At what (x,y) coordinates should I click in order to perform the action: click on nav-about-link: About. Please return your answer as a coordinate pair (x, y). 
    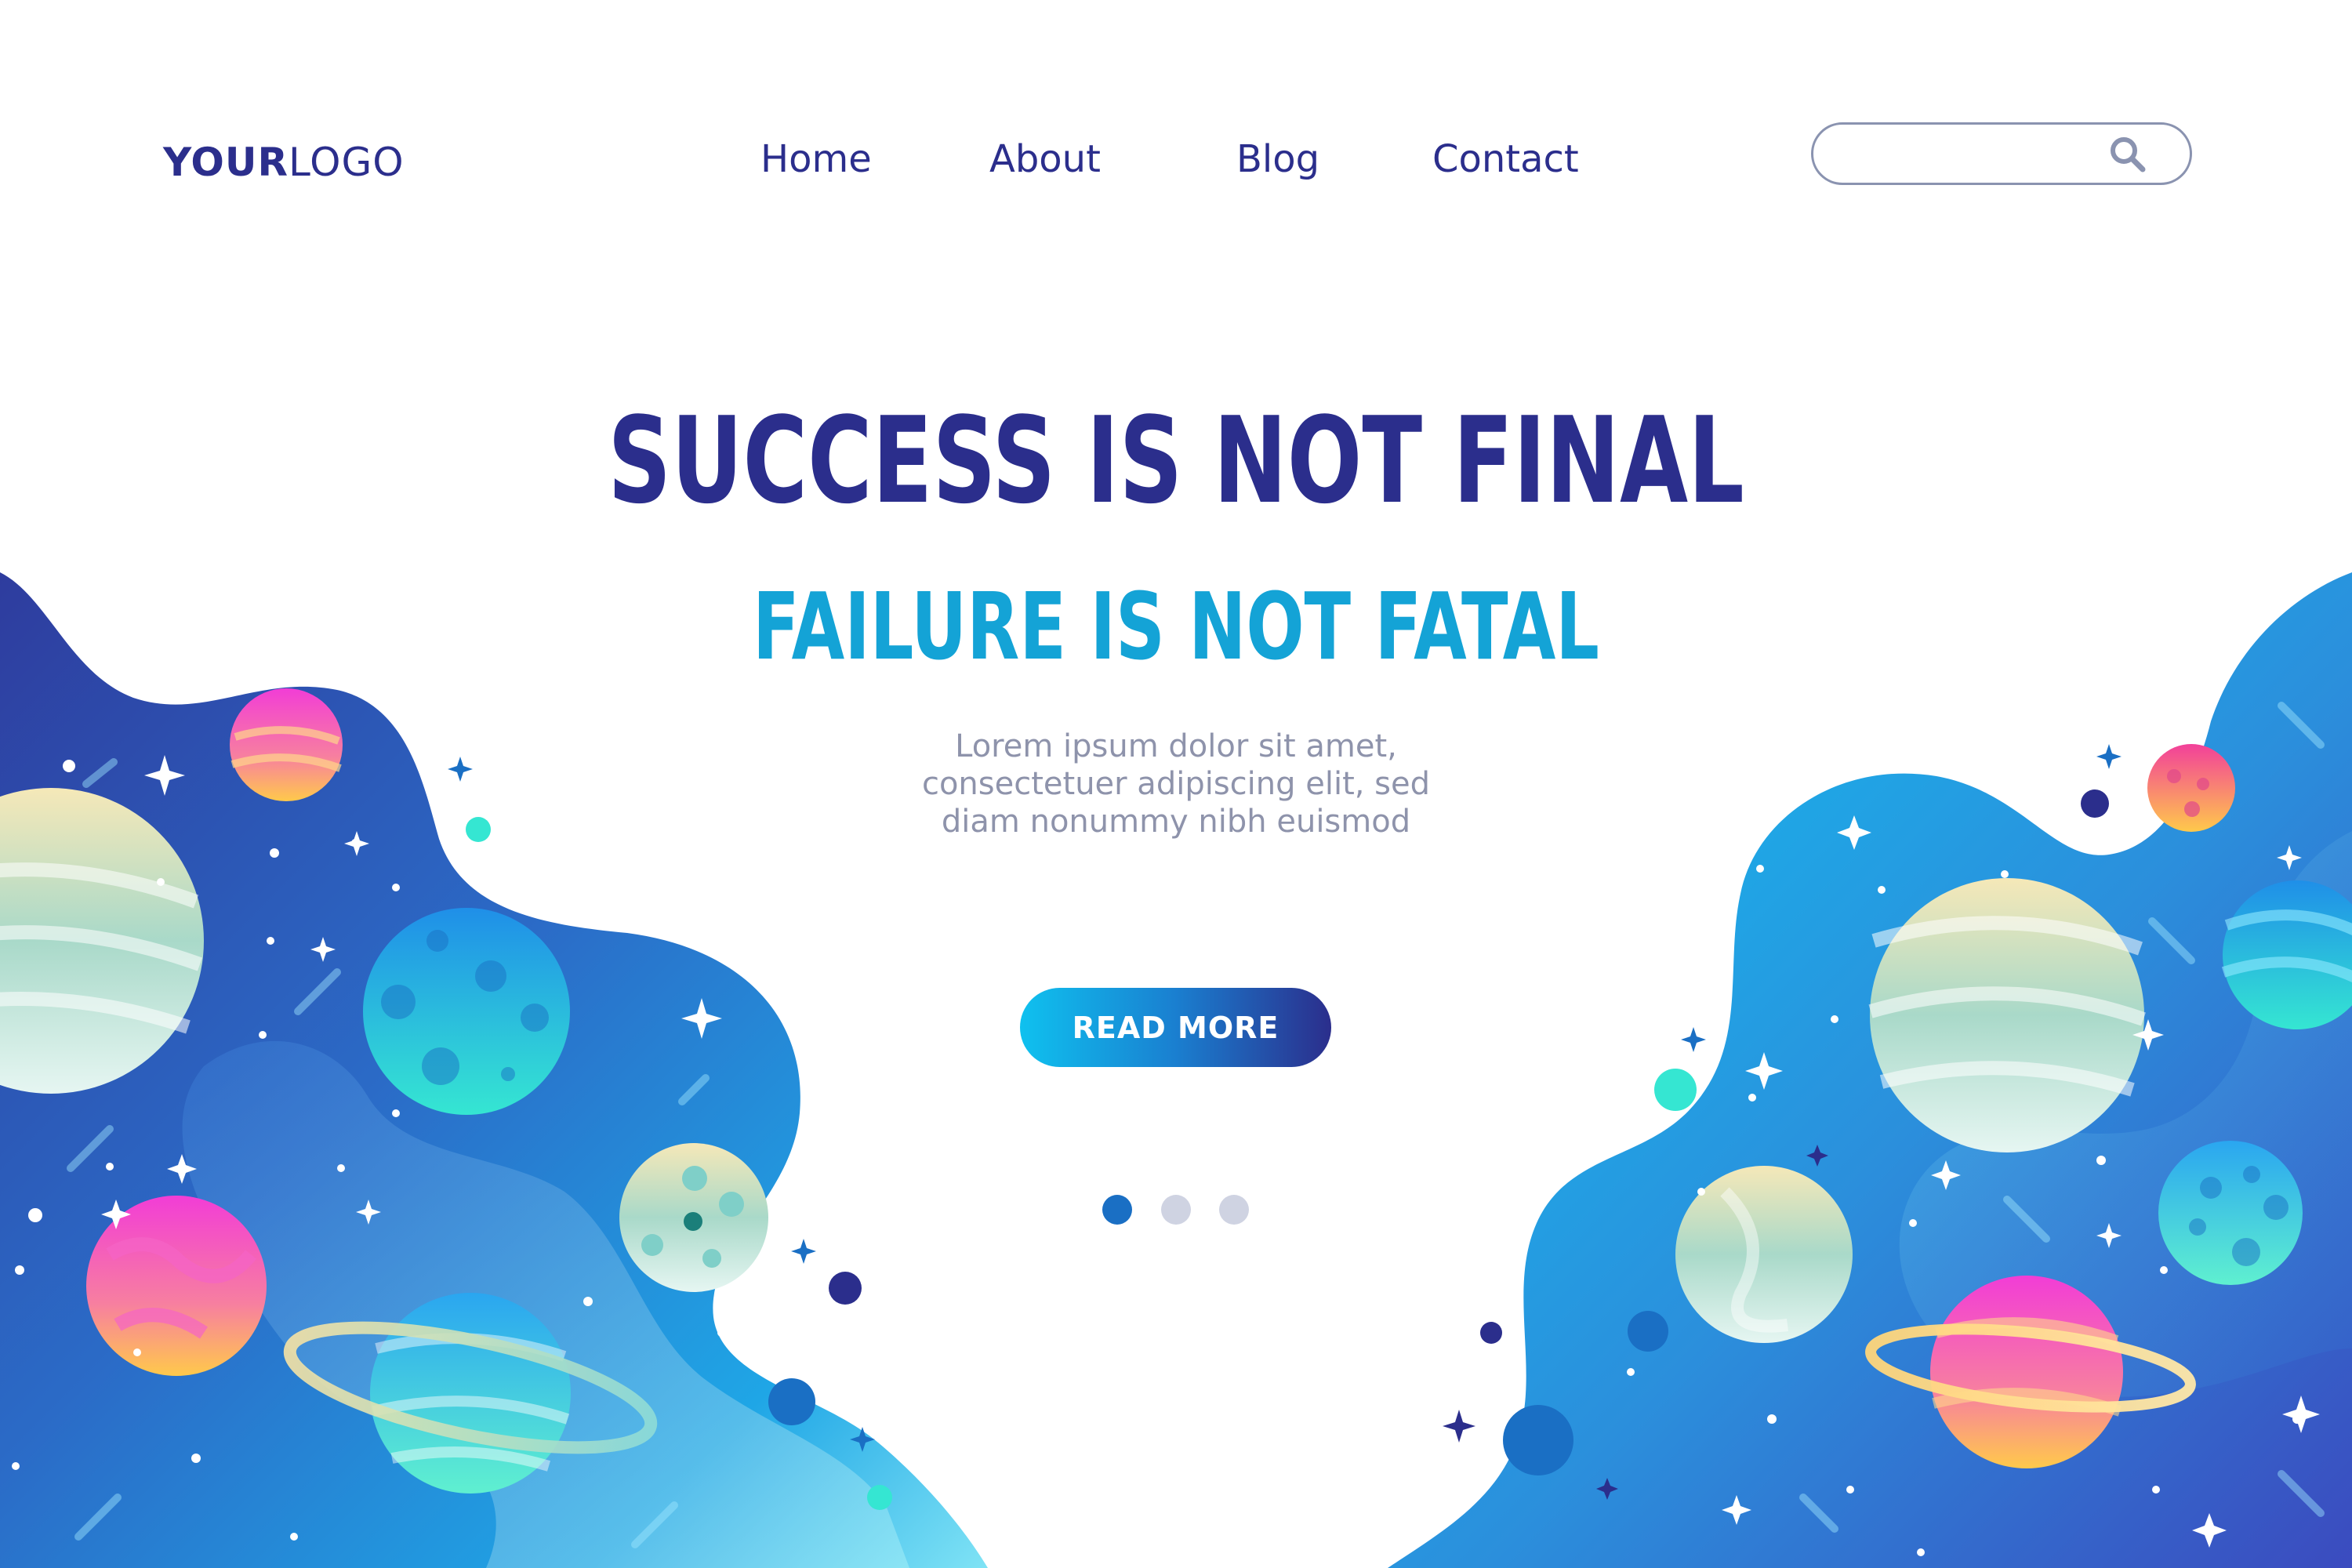
    Looking at the image, I should click on (1045, 159).